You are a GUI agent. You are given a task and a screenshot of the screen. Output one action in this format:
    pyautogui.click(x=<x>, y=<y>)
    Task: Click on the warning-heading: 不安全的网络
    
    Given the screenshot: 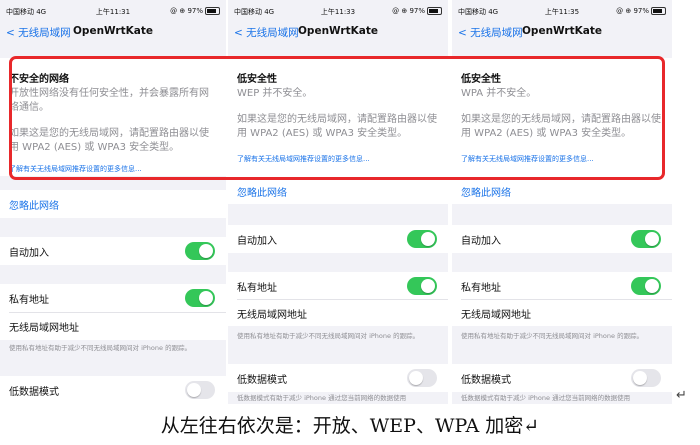 What is the action you would take?
    pyautogui.click(x=39, y=79)
    